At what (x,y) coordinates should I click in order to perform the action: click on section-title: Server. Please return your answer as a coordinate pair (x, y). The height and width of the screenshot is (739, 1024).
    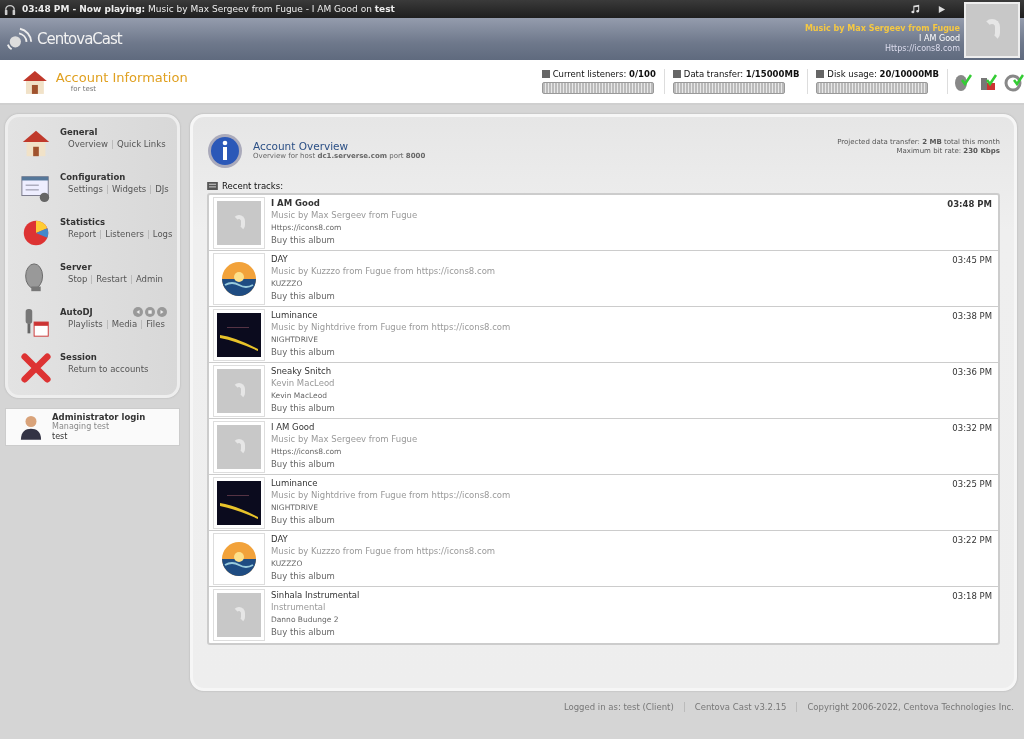
    Looking at the image, I should click on (76, 267).